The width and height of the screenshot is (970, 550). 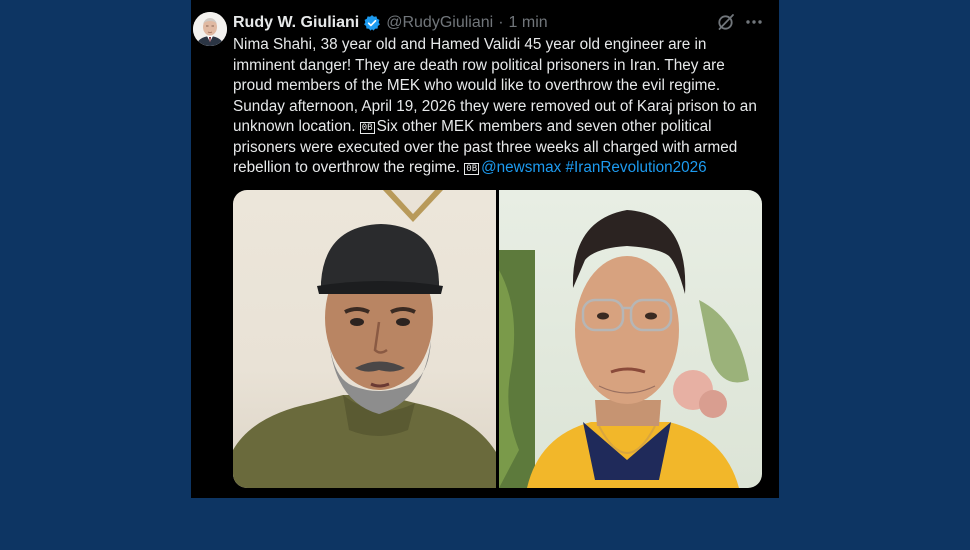 What do you see at coordinates (439, 23) in the screenshot?
I see `author-handle: @RudyGiuliani` at bounding box center [439, 23].